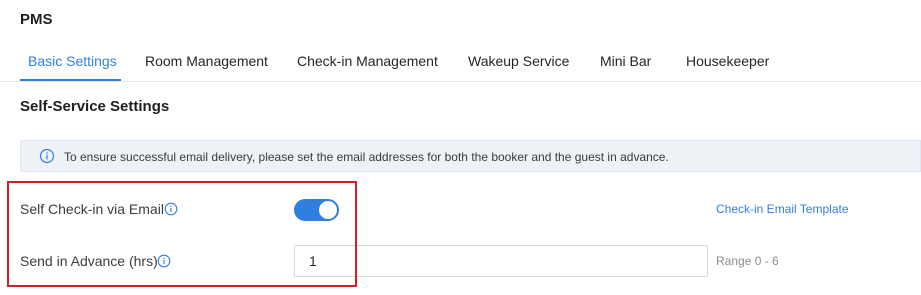 The width and height of the screenshot is (921, 295). Describe the element at coordinates (518, 61) in the screenshot. I see `tab-wakeup-service: Wakeup Service` at that location.